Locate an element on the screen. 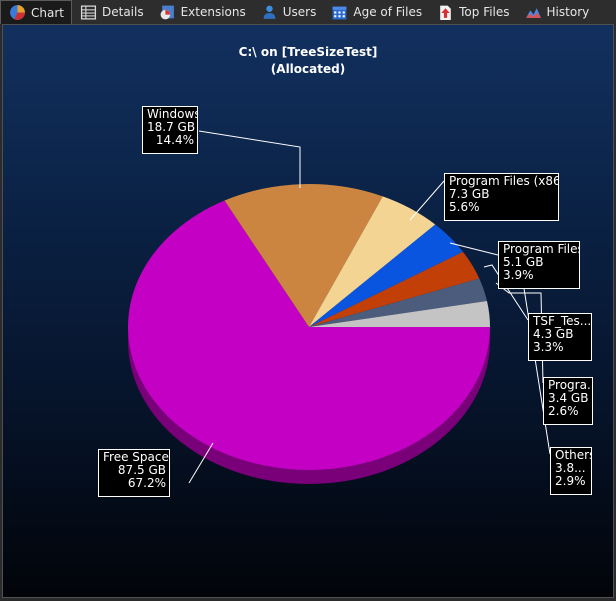 The width and height of the screenshot is (616, 601). slice-callout: TSF_Tes... 4.3 GB 3.3% is located at coordinates (560, 337).